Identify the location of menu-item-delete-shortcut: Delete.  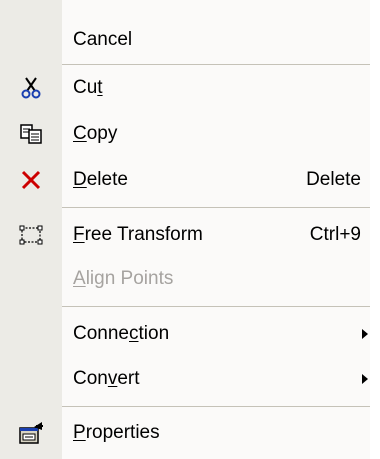
(333, 179).